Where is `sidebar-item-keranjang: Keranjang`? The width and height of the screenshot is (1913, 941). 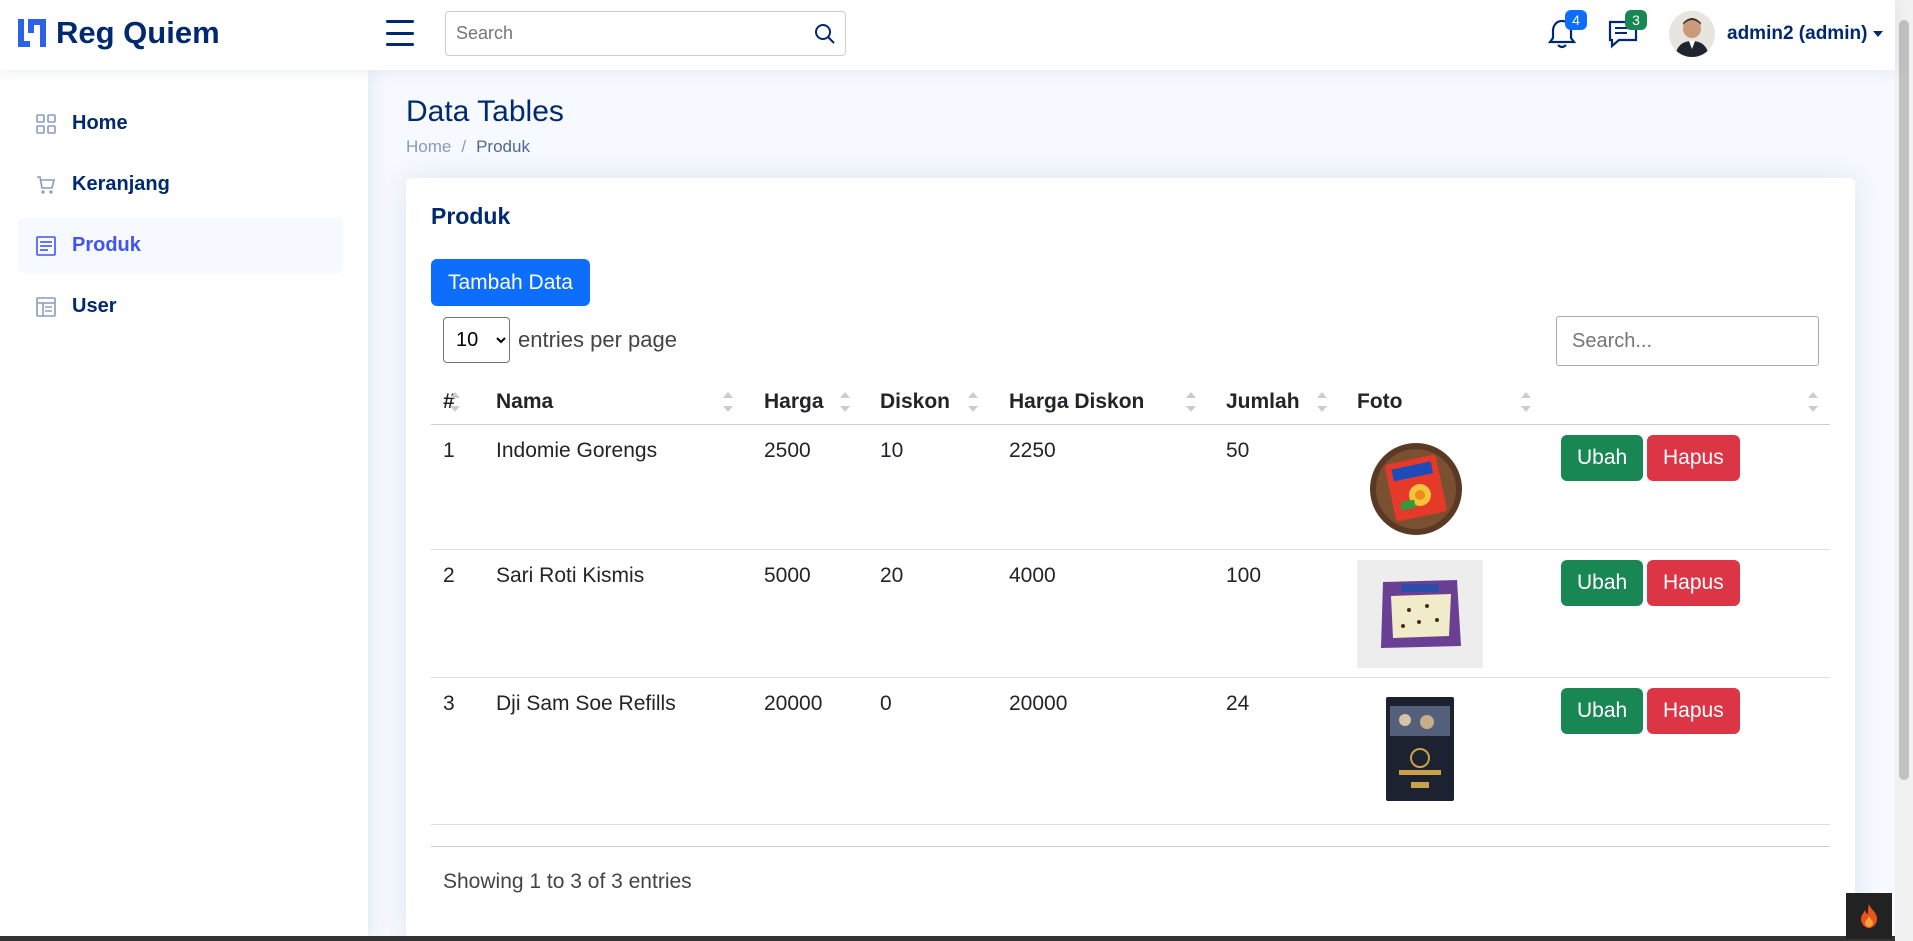
sidebar-item-keranjang: Keranjang is located at coordinates (180, 184).